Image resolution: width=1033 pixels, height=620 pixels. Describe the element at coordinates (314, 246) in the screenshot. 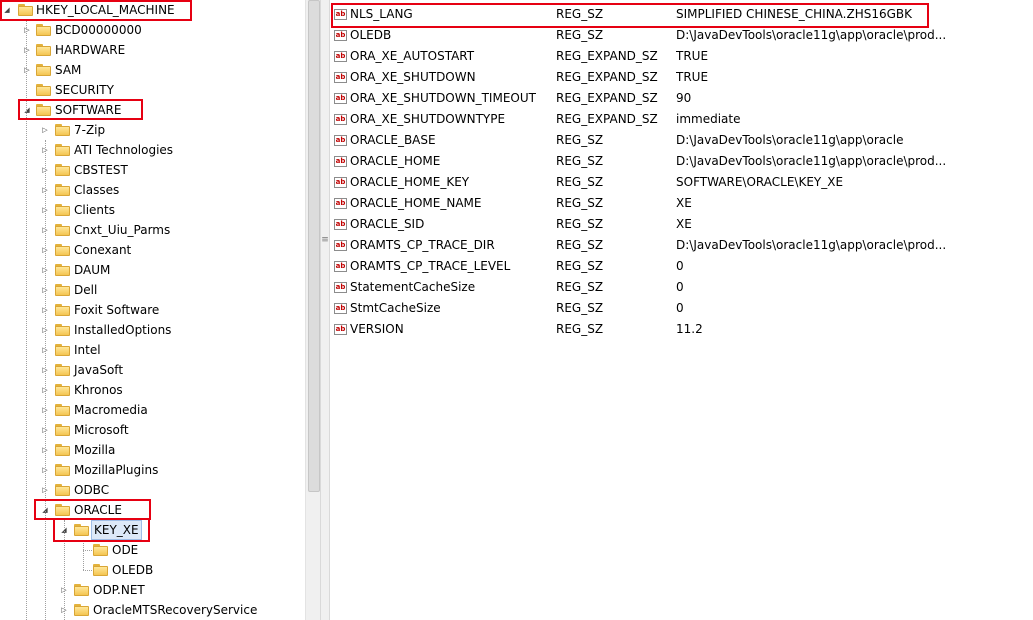

I see `tree-scroll-thumb` at that location.